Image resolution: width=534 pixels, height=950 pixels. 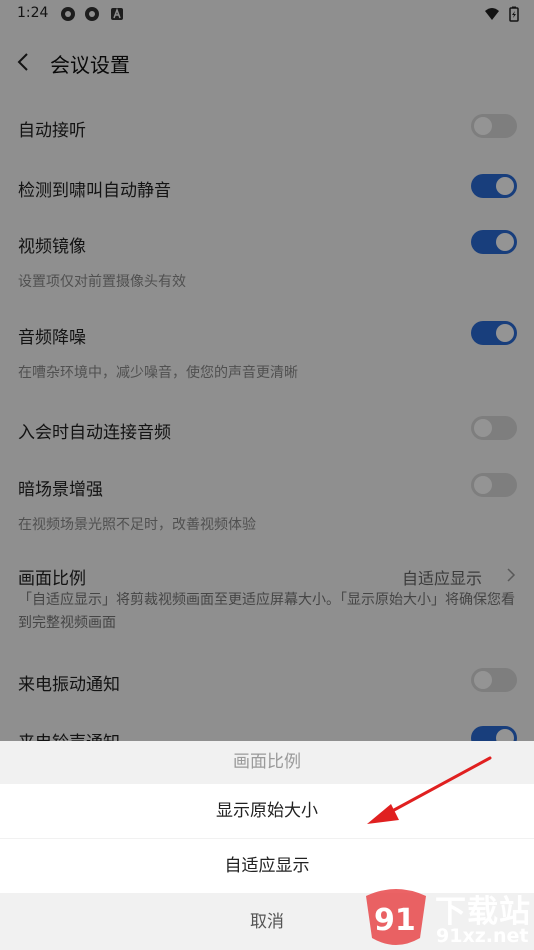 What do you see at coordinates (447, 918) in the screenshot?
I see `site-watermark: 91 下载站 91xz.net` at bounding box center [447, 918].